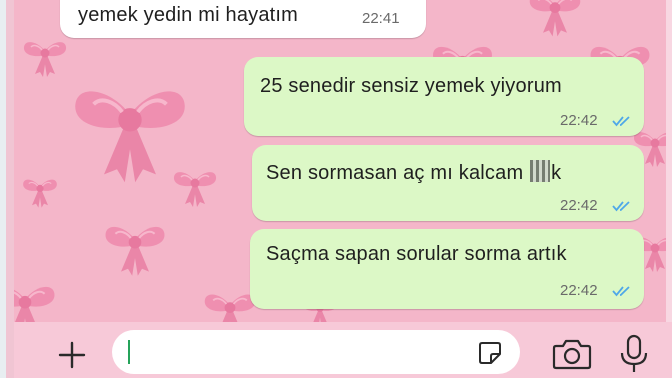 This screenshot has width=672, height=378. Describe the element at coordinates (398, 173) in the screenshot. I see `message-text-part: Sen sormasan aç mı kalcam` at that location.